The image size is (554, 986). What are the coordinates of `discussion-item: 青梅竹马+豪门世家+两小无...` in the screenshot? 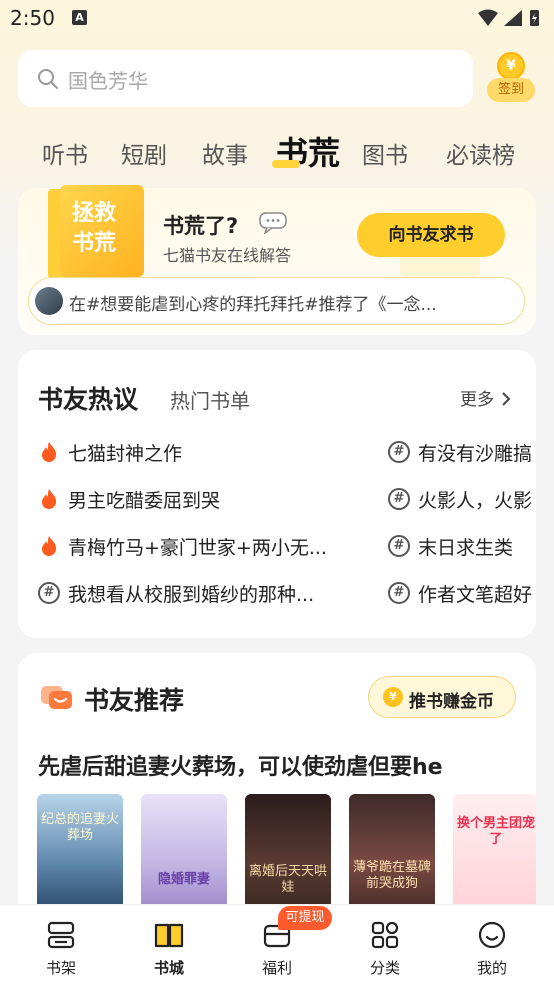 It's located at (213, 546).